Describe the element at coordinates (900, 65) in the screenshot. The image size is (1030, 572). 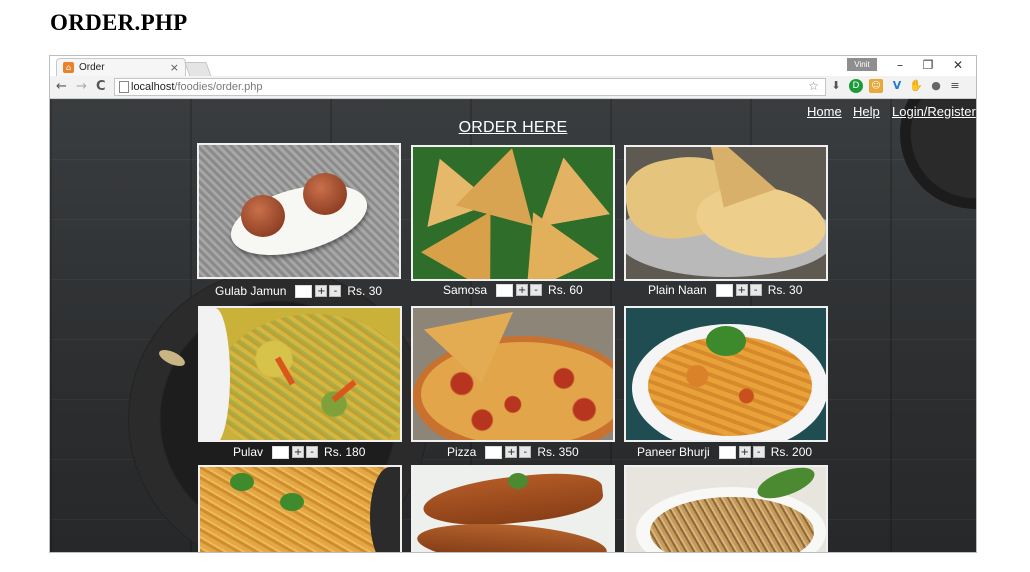
I see `minimize-button: –` at that location.